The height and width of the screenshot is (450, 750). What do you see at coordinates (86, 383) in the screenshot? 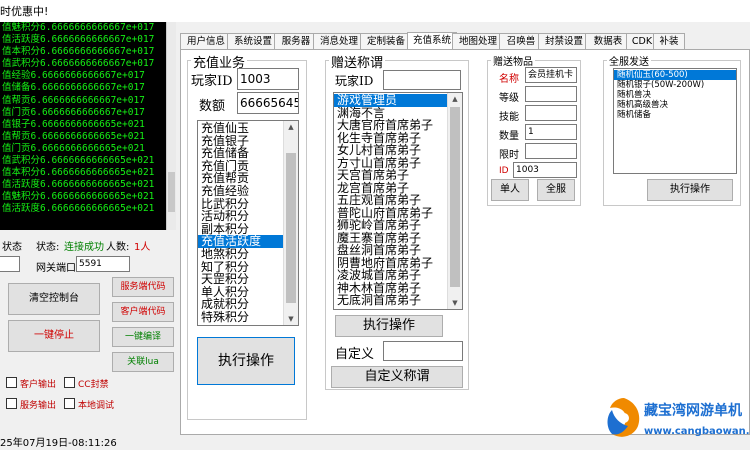
I see `cc-seal-checkbox: CC封禁` at bounding box center [86, 383].